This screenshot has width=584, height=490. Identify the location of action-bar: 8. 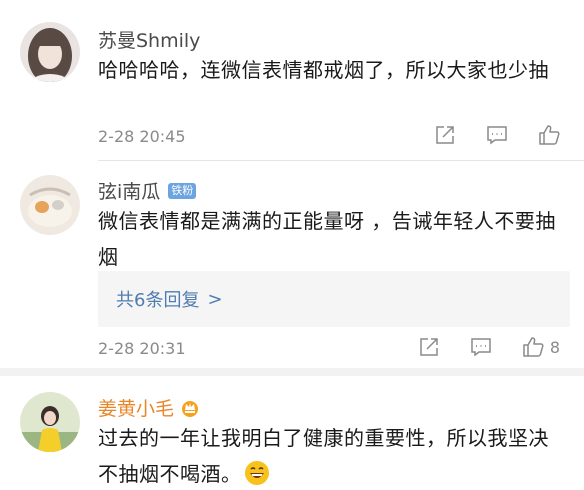
(474, 347).